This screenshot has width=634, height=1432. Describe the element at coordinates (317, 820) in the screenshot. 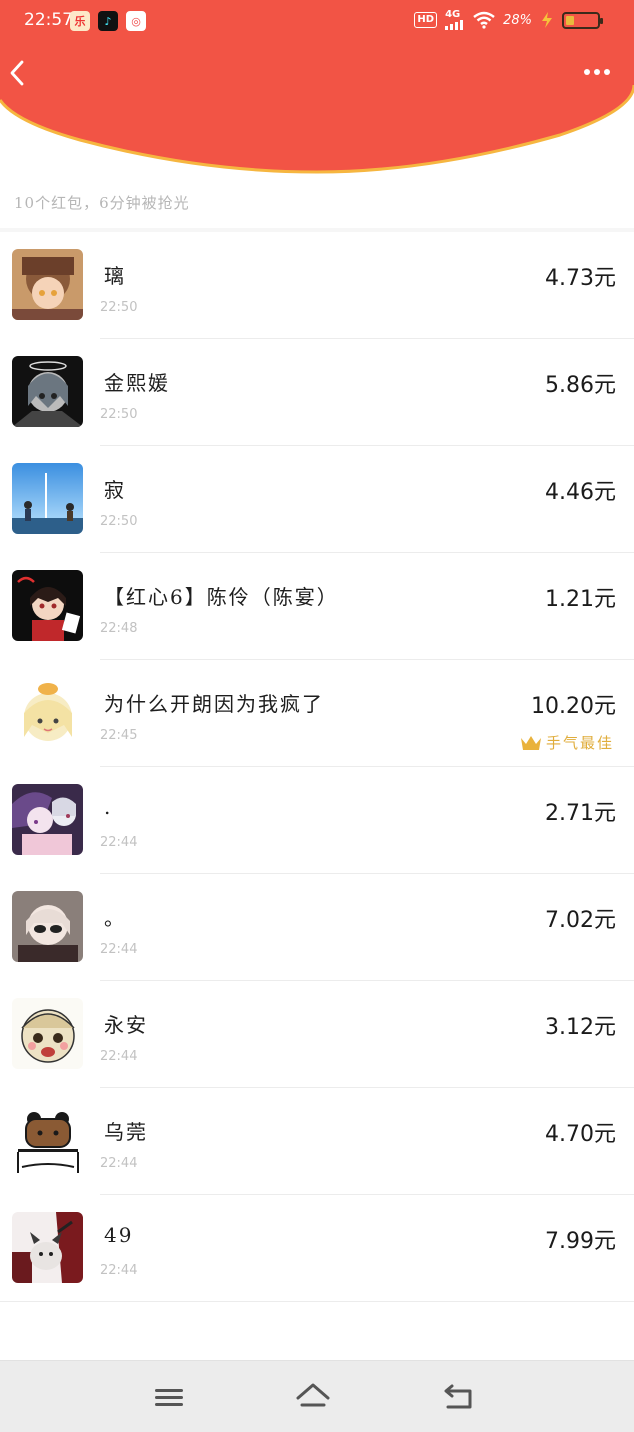

I see `list-item: . 22:44 2.71元` at that location.